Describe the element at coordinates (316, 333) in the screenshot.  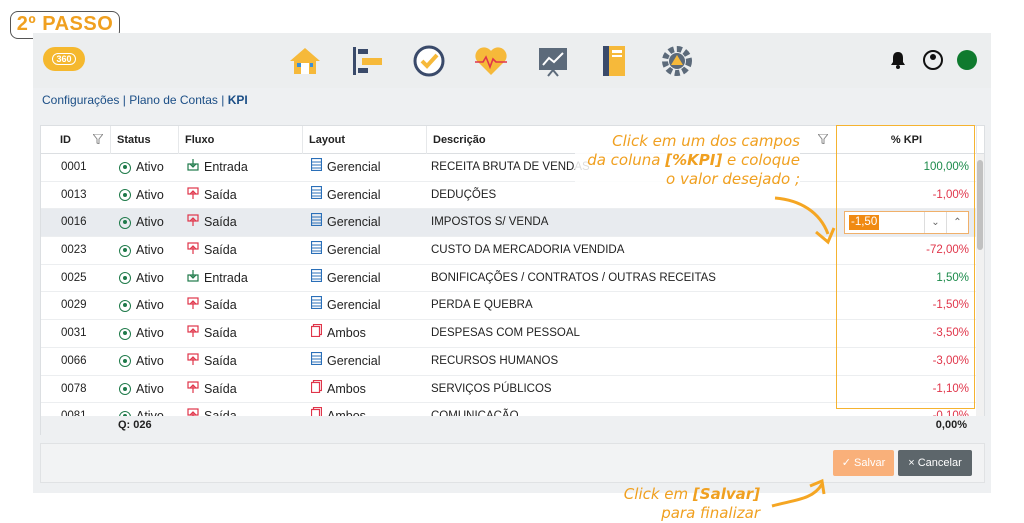
I see `copy-document-icon` at that location.